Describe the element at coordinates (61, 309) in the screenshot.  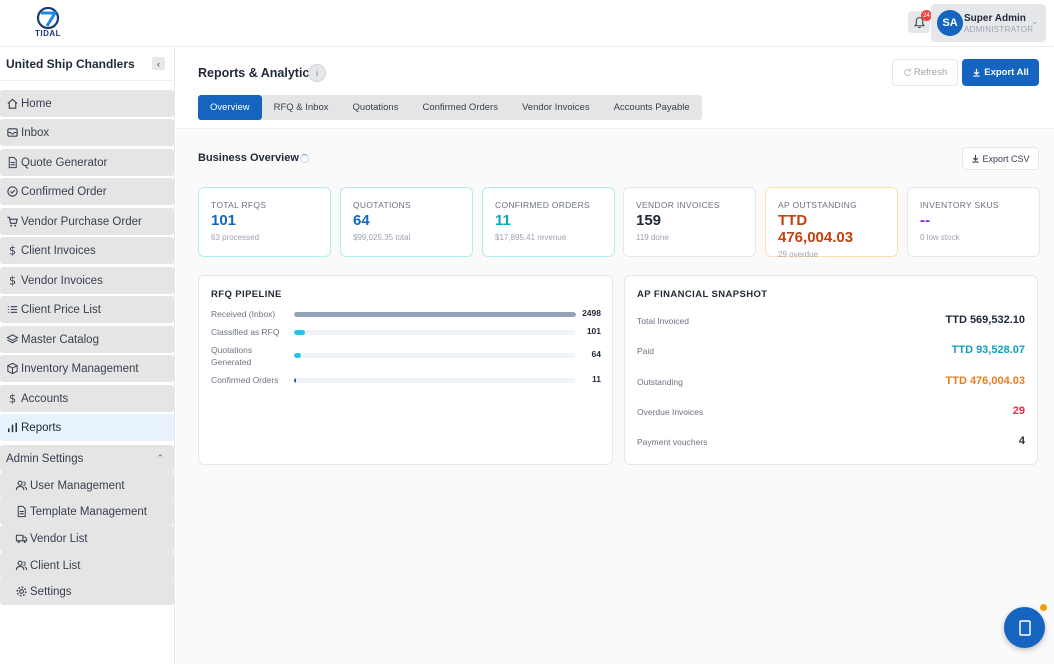
I see `sidebar-item-label: Client Price List` at that location.